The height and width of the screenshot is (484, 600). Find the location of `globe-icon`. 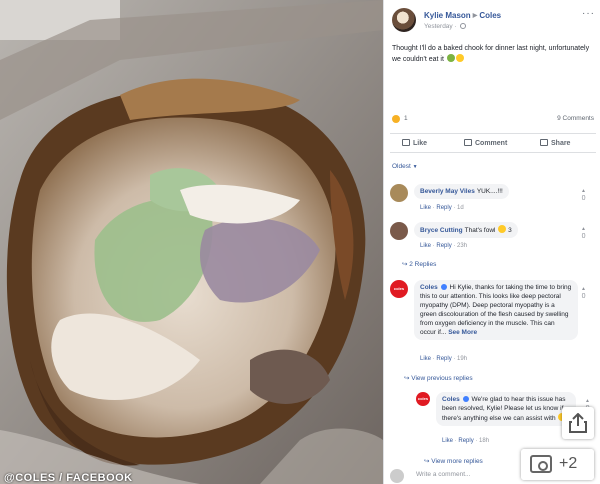

globe-icon is located at coordinates (463, 26).